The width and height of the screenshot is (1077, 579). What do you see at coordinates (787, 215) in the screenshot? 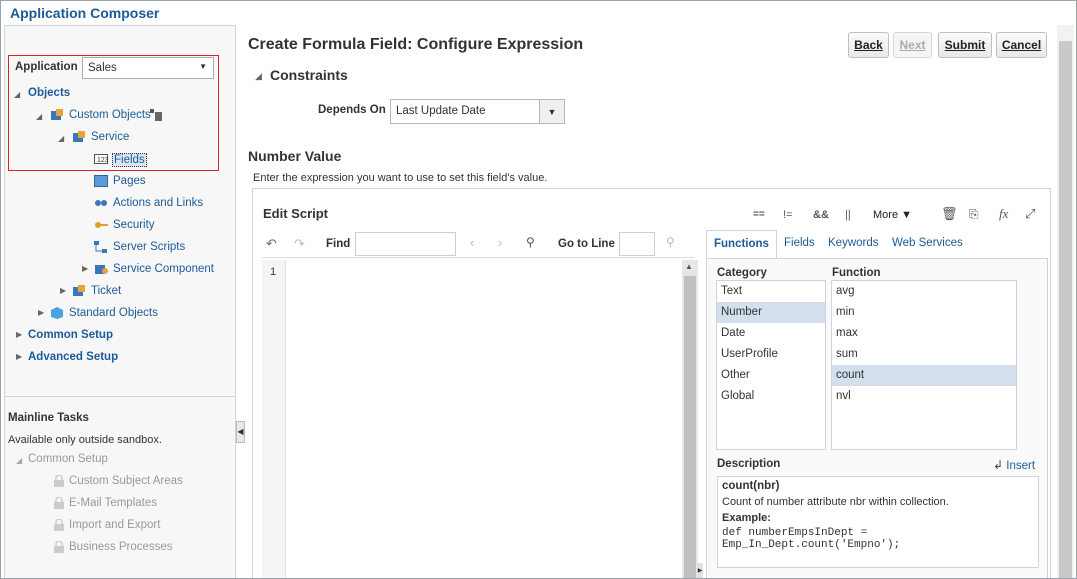
I see `not-icon: !=` at bounding box center [787, 215].